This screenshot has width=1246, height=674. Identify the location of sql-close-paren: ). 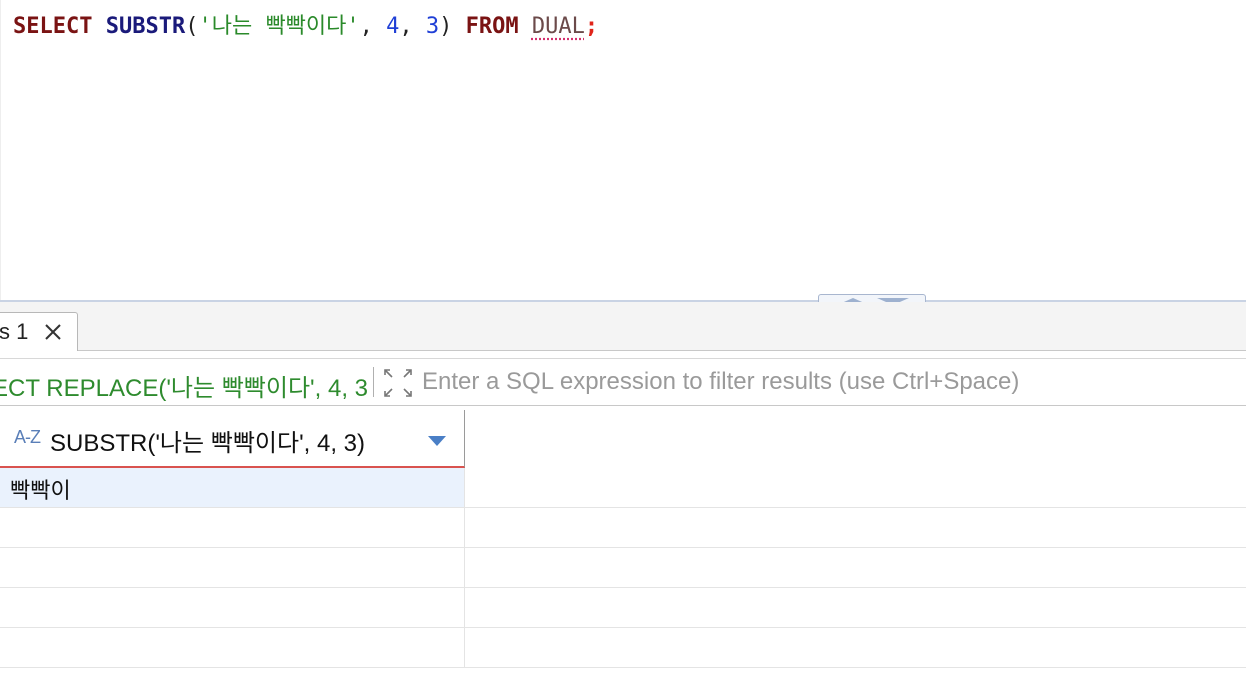
(446, 26).